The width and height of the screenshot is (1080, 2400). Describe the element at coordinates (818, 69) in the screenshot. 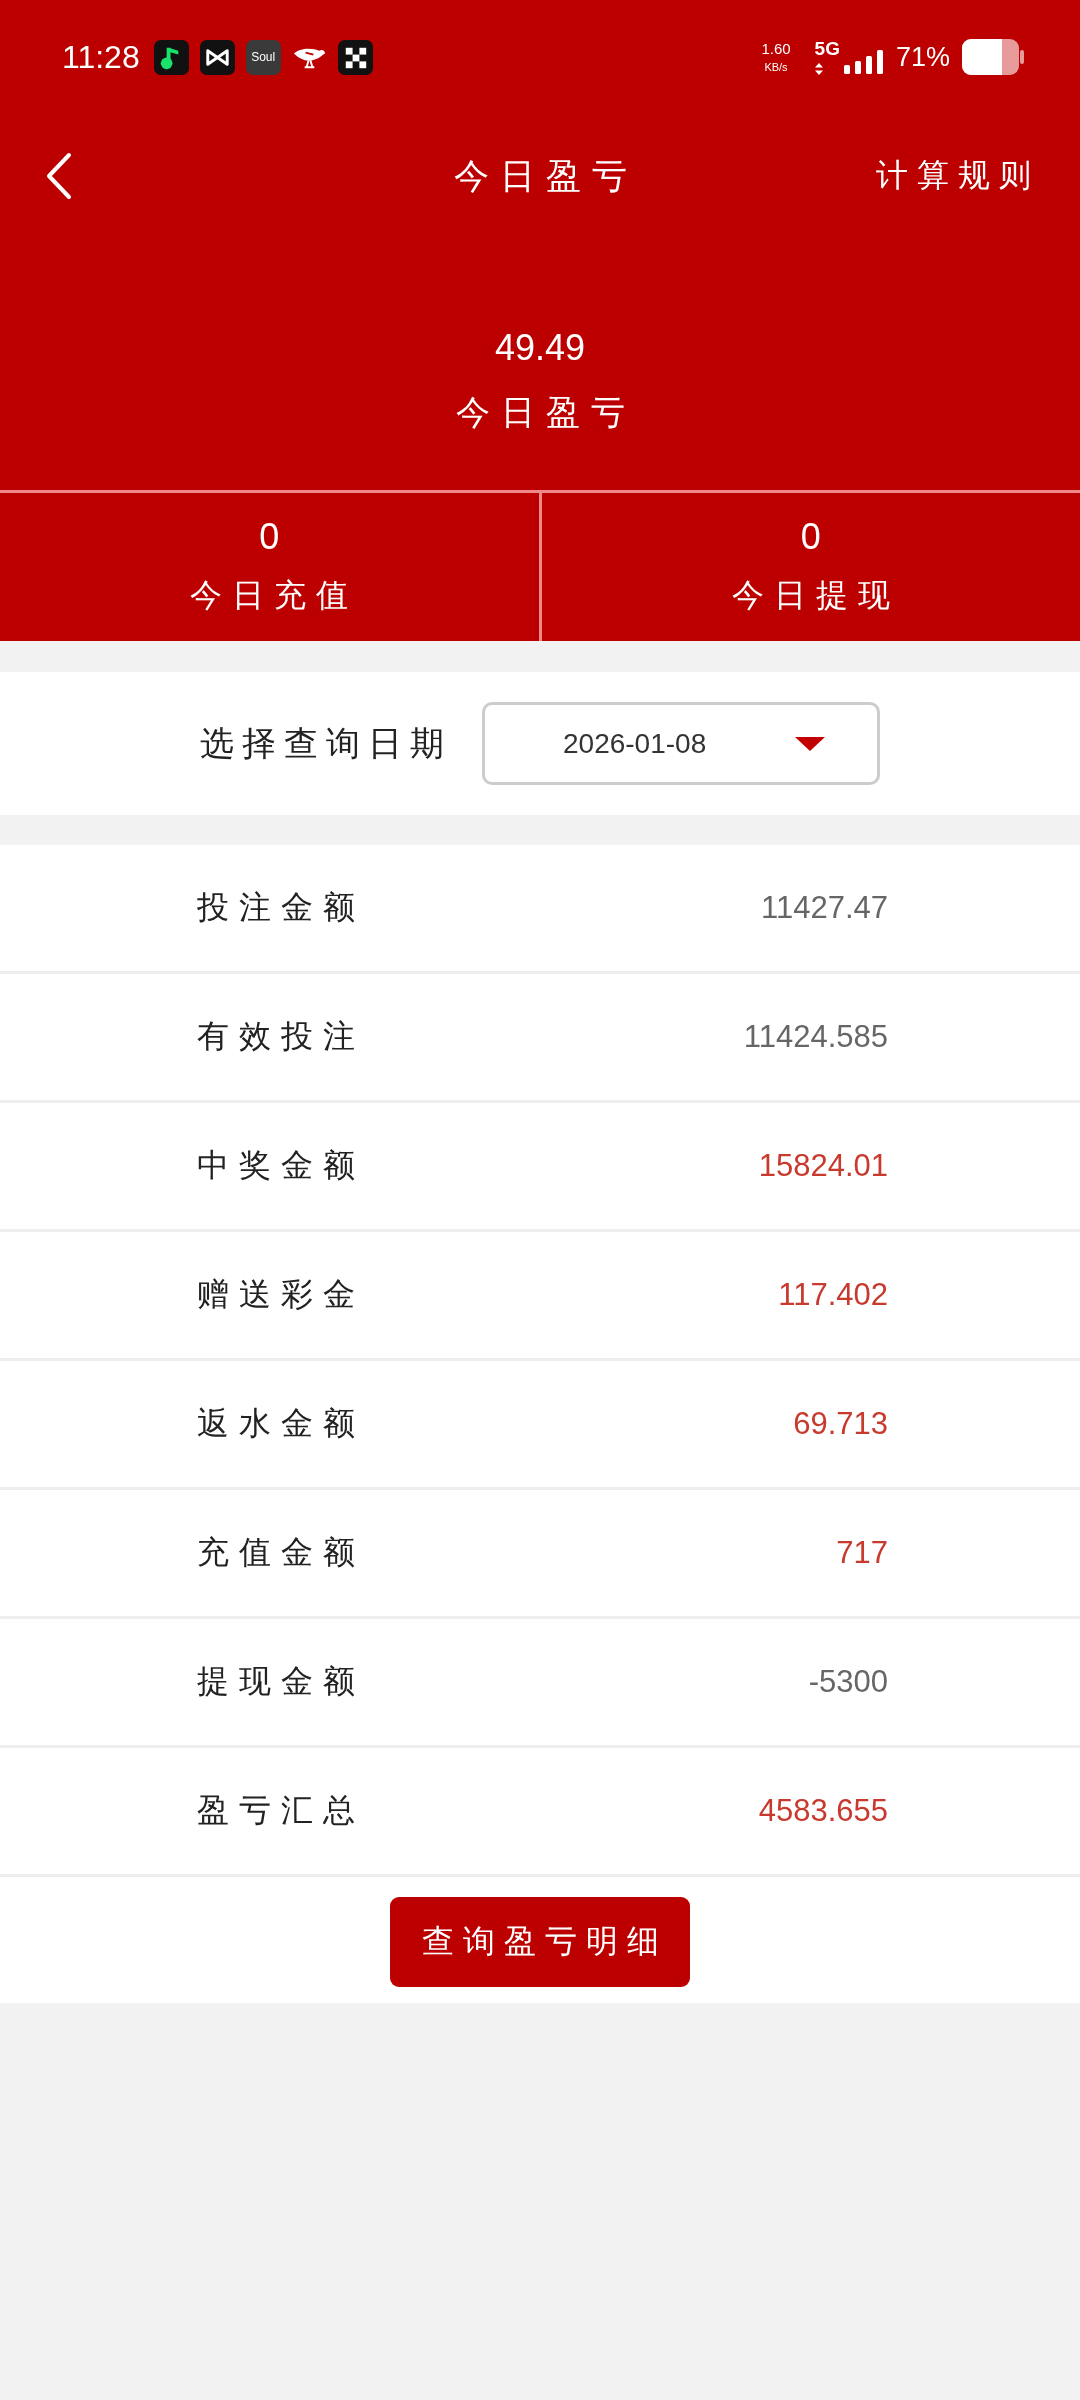

I see `updown-arrows-icon` at that location.